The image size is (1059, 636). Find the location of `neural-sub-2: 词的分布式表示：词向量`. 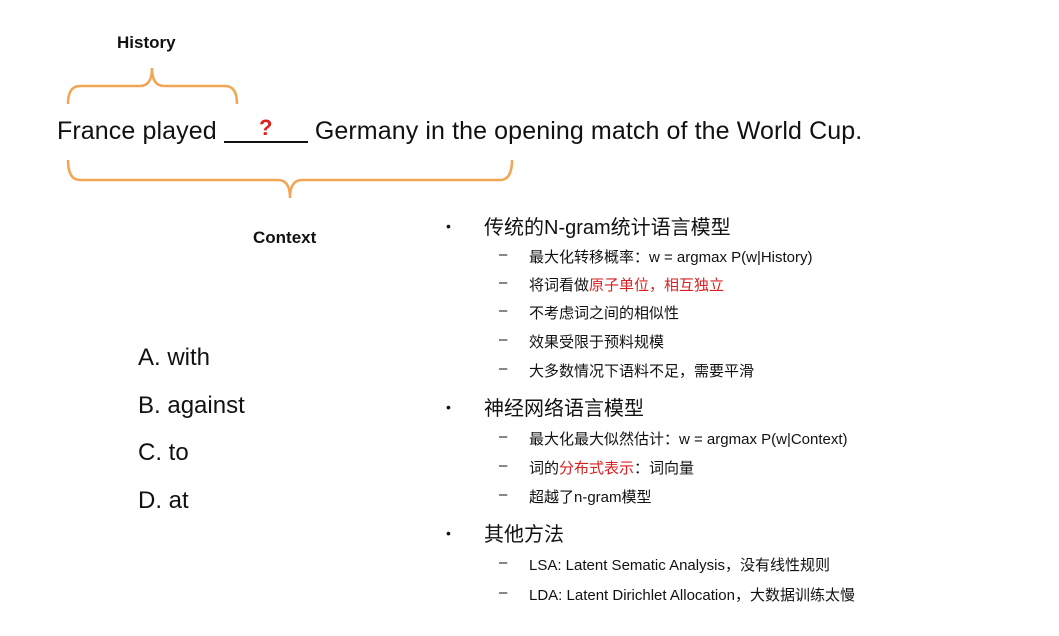

neural-sub-2: 词的分布式表示：词向量 is located at coordinates (611, 467).